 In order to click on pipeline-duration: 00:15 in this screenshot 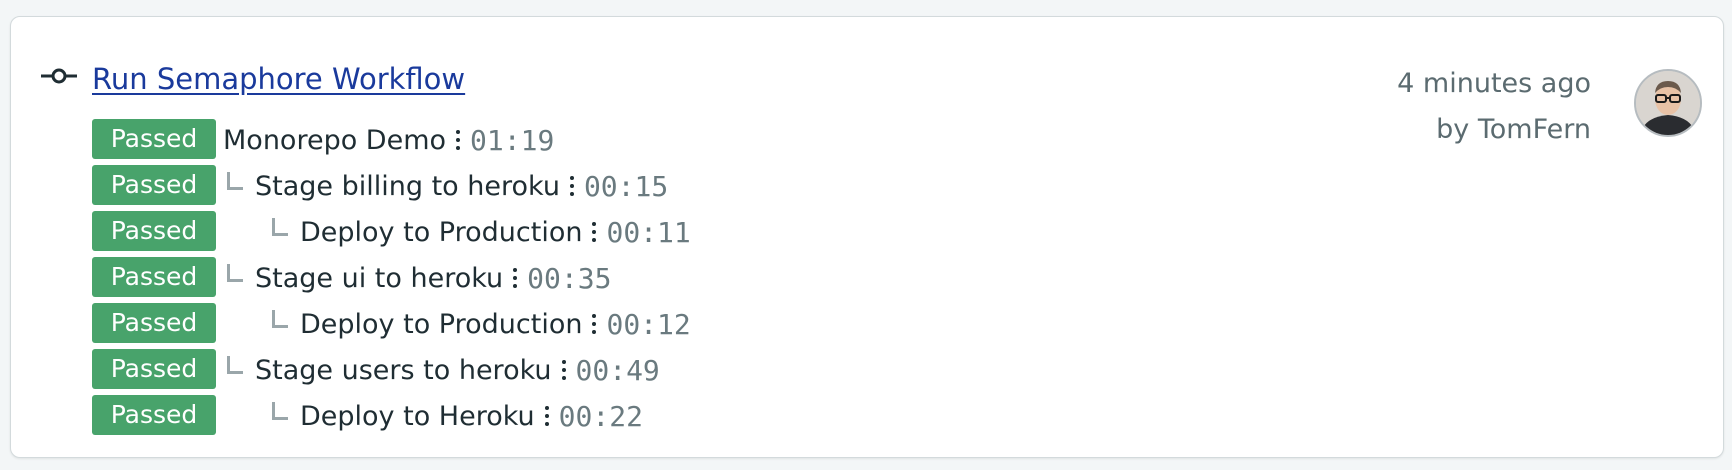, I will do `click(626, 186)`.